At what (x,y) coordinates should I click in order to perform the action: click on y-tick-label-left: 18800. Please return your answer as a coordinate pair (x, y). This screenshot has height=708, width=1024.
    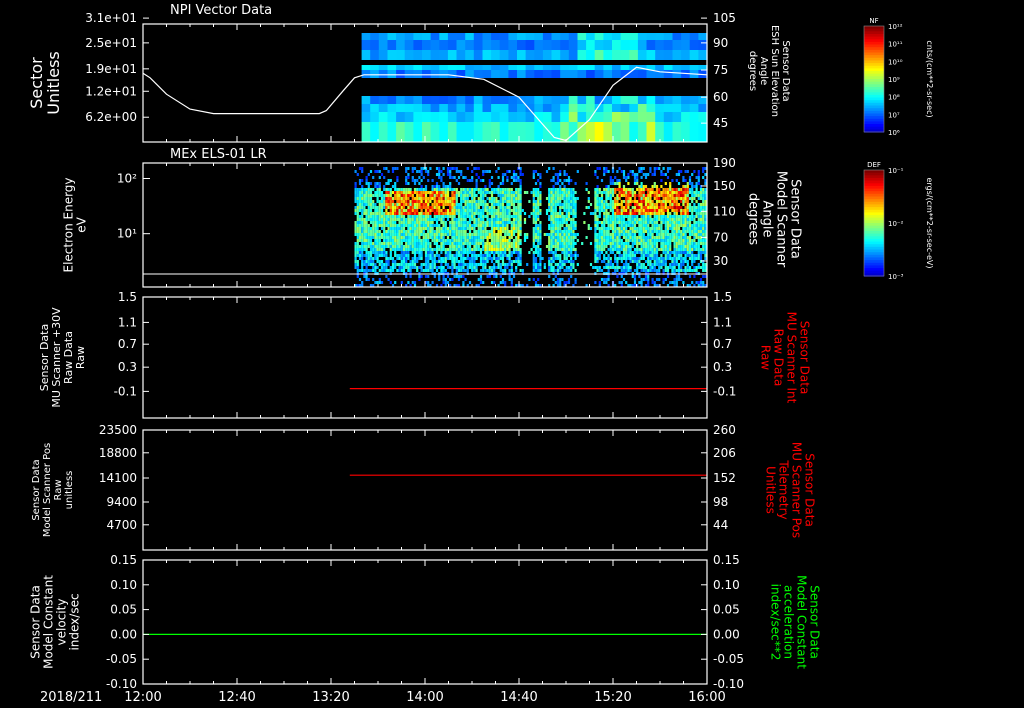
    Looking at the image, I should click on (118, 453).